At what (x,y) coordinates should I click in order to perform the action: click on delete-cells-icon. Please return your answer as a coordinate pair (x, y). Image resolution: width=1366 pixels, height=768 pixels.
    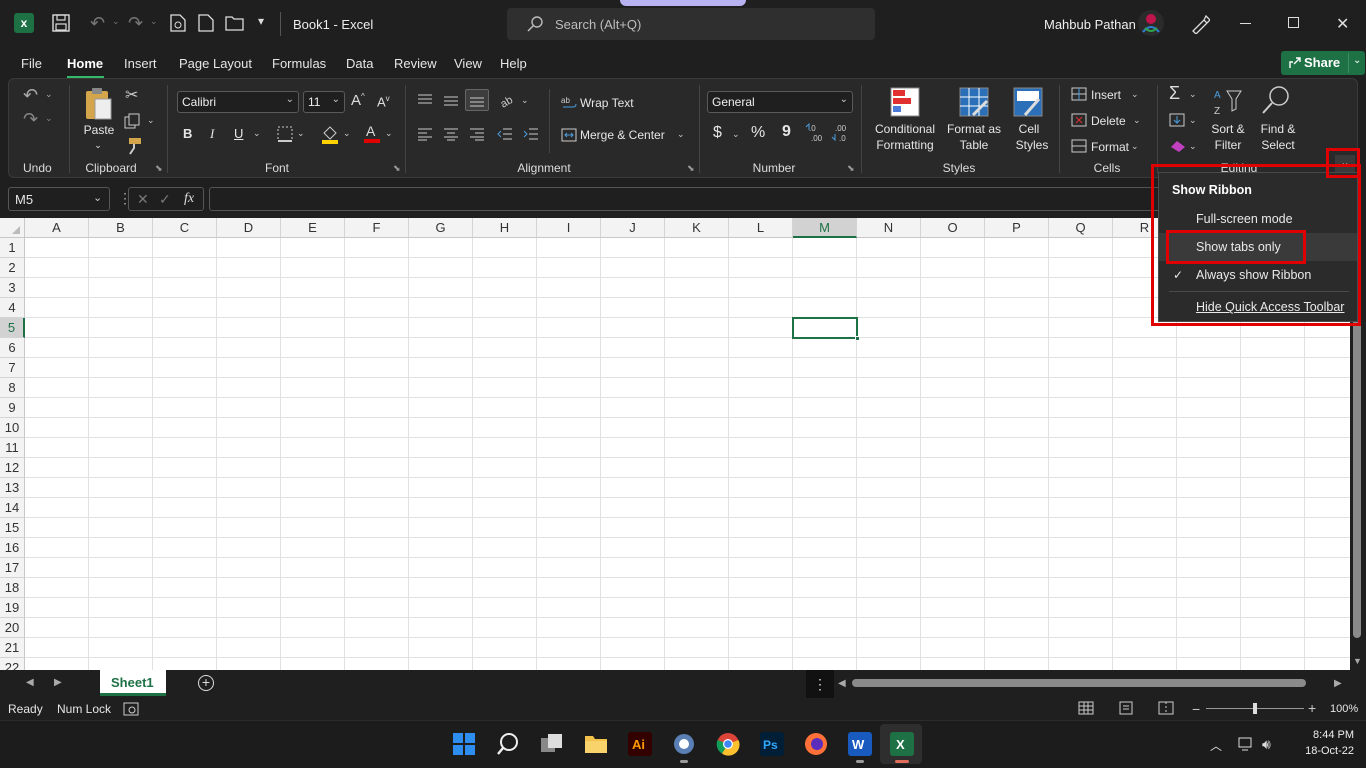
    Looking at the image, I should click on (1079, 120).